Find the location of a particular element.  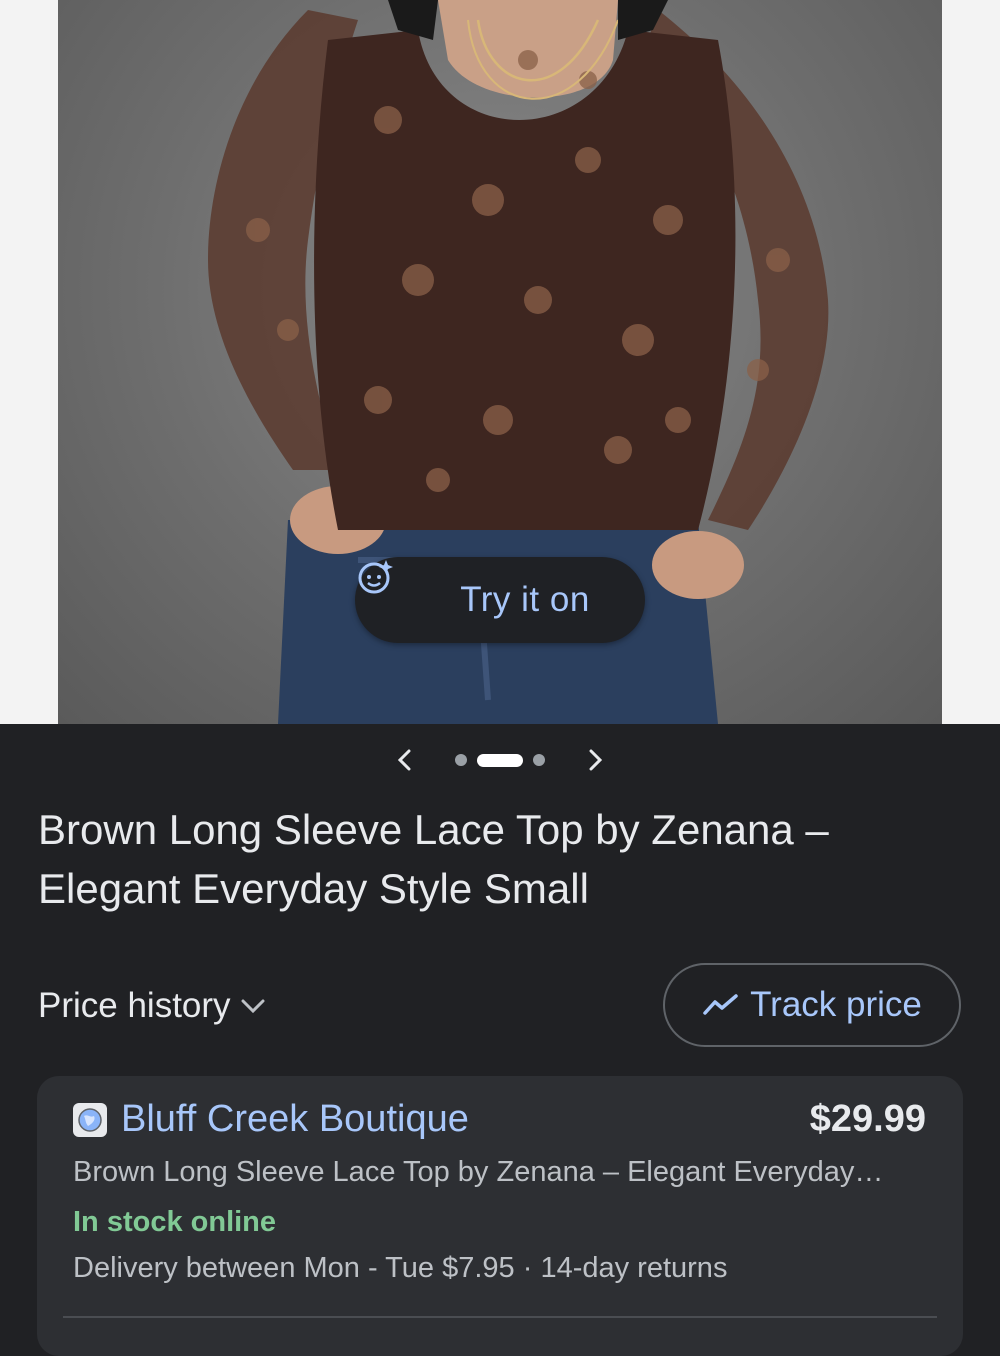

image-carousel-controls is located at coordinates (500, 760).